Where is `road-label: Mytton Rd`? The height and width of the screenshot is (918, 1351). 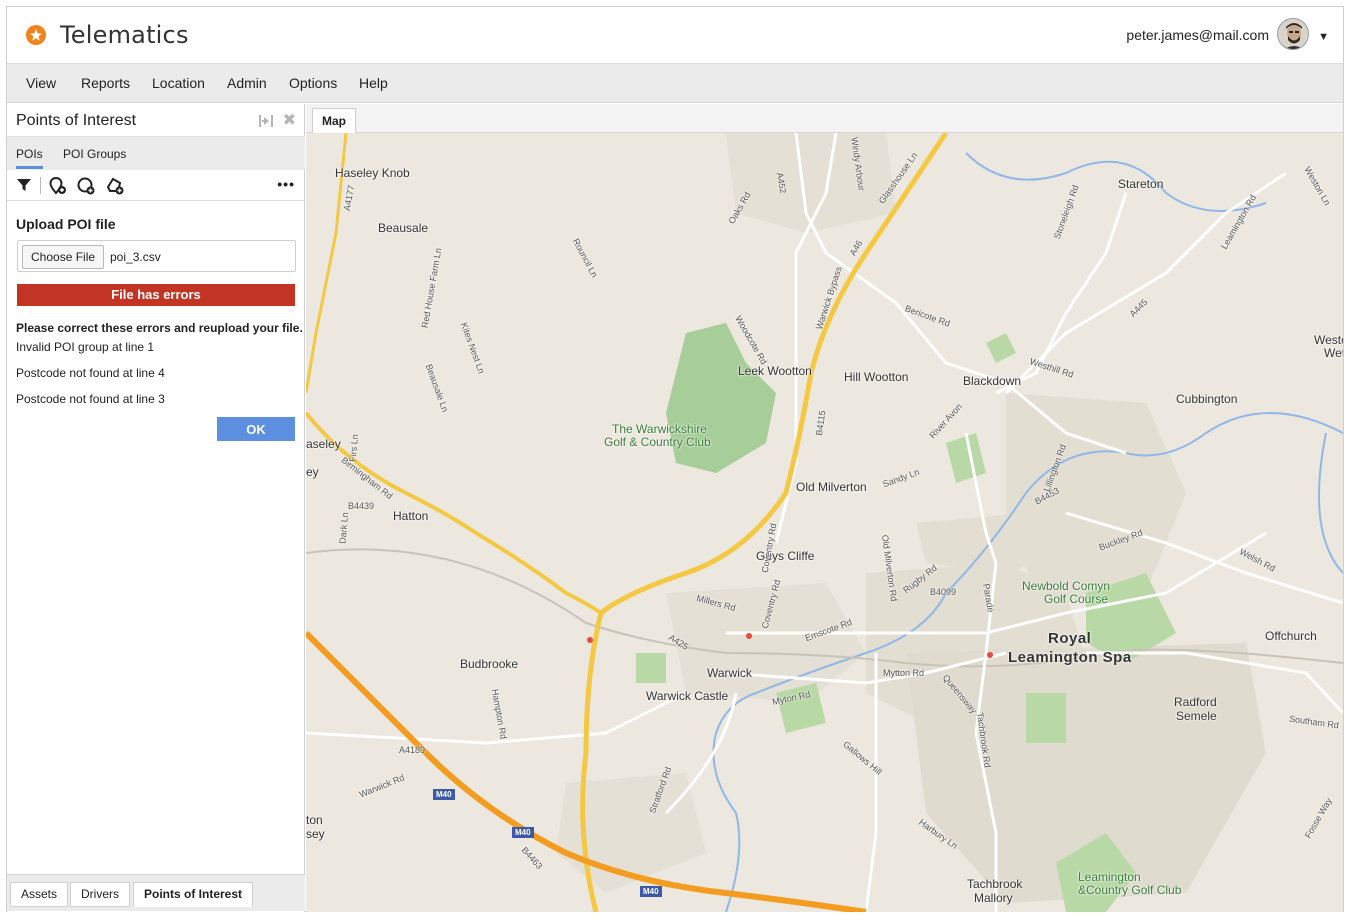 road-label: Mytton Rd is located at coordinates (904, 673).